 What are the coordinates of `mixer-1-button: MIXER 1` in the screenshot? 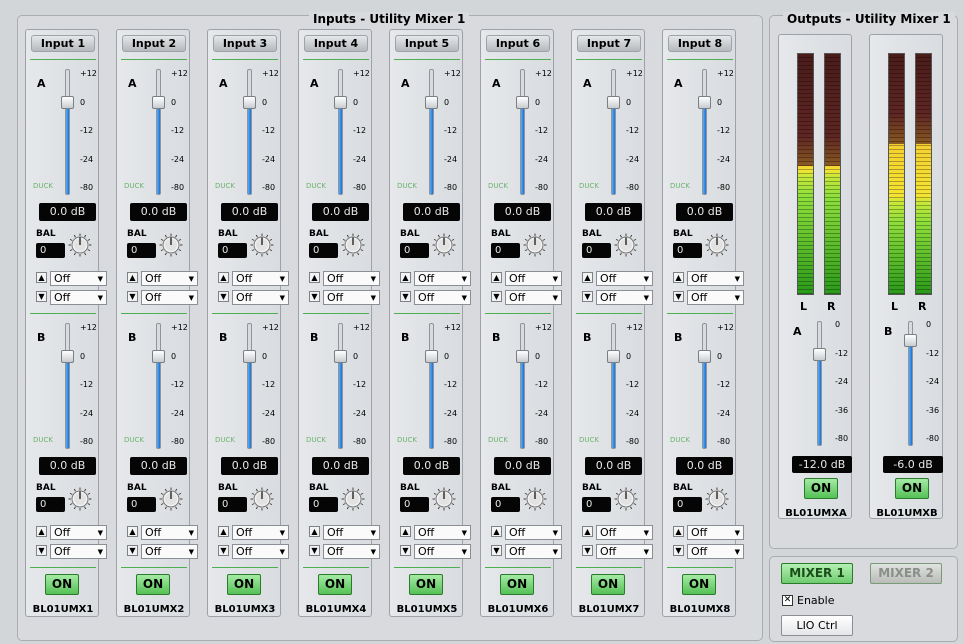 It's located at (817, 573).